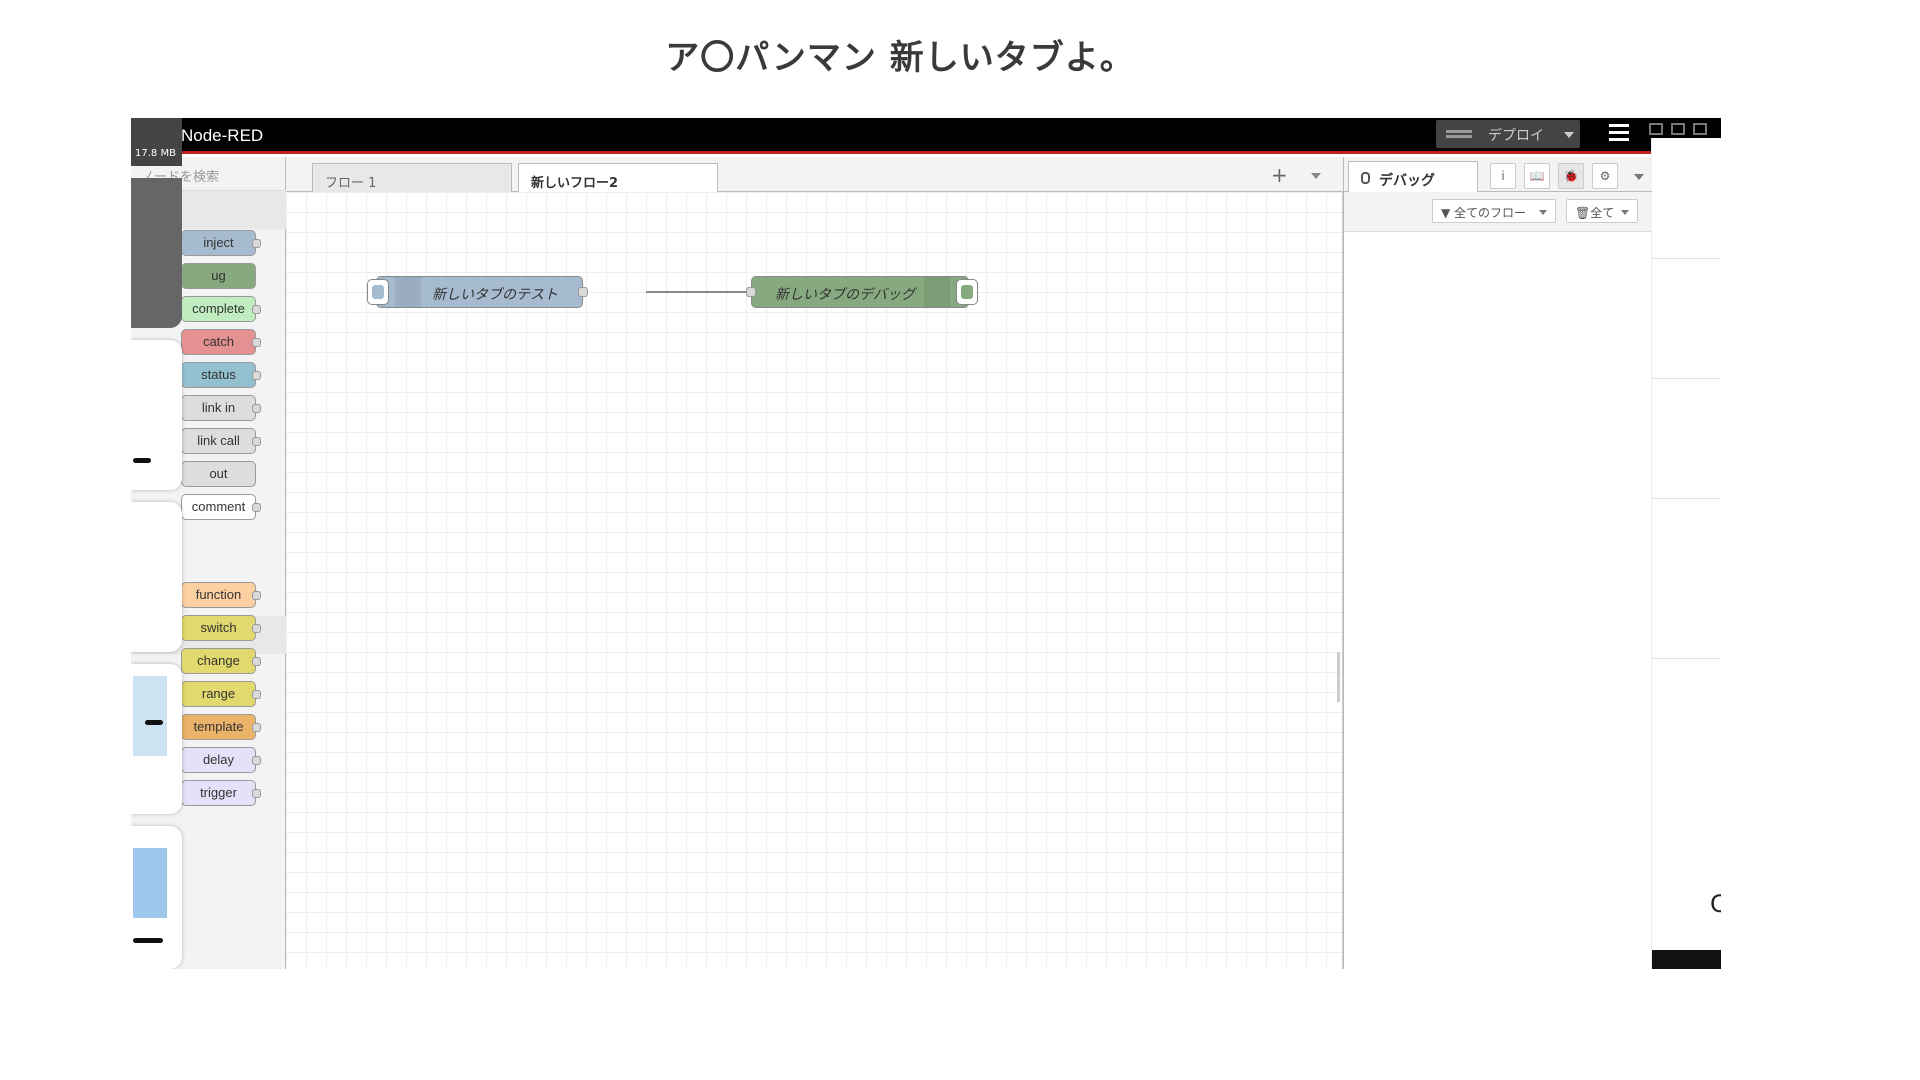 This screenshot has width=1920, height=1080. Describe the element at coordinates (1715, 904) in the screenshot. I see `partial-glyph: C` at that location.